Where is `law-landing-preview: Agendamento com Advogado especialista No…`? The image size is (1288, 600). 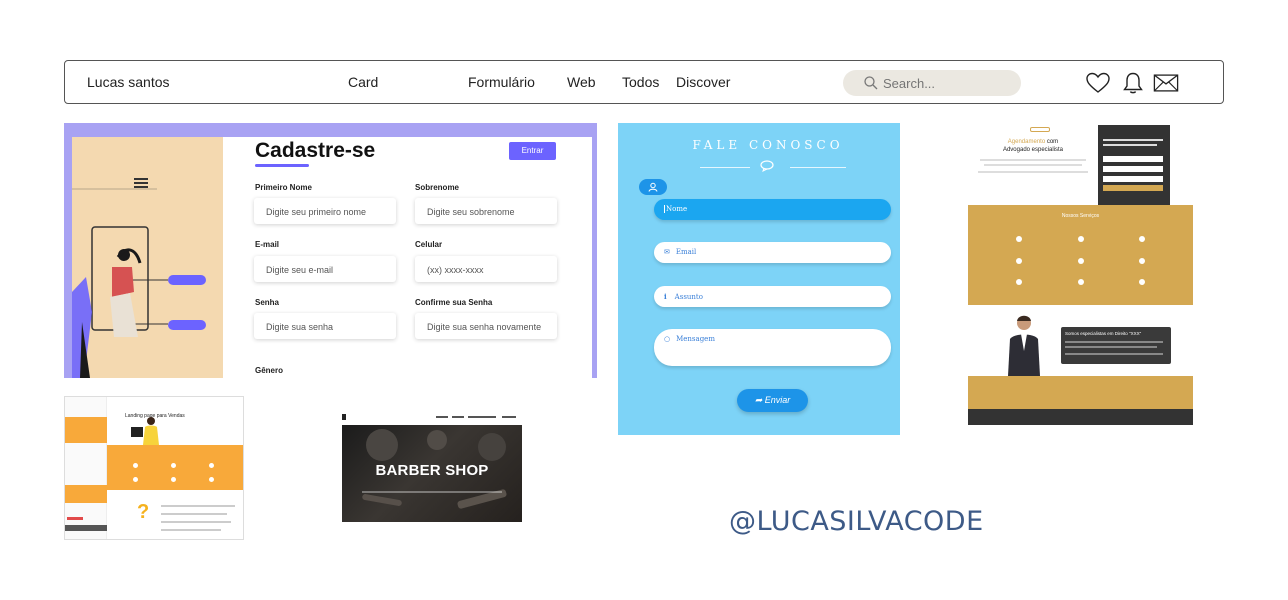 law-landing-preview: Agendamento com Advogado especialista No… is located at coordinates (1080, 275).